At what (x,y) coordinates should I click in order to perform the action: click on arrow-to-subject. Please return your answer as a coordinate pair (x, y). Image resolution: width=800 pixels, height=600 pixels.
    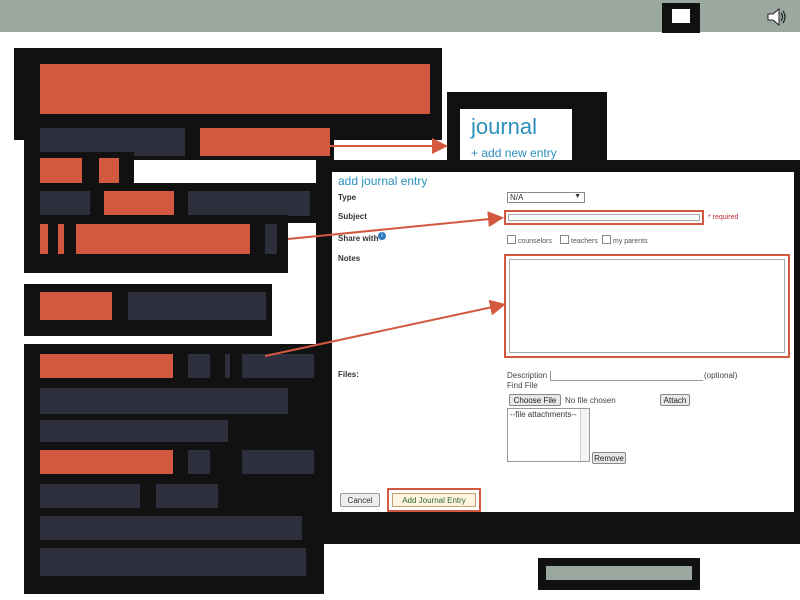
    Looking at the image, I should click on (395, 225).